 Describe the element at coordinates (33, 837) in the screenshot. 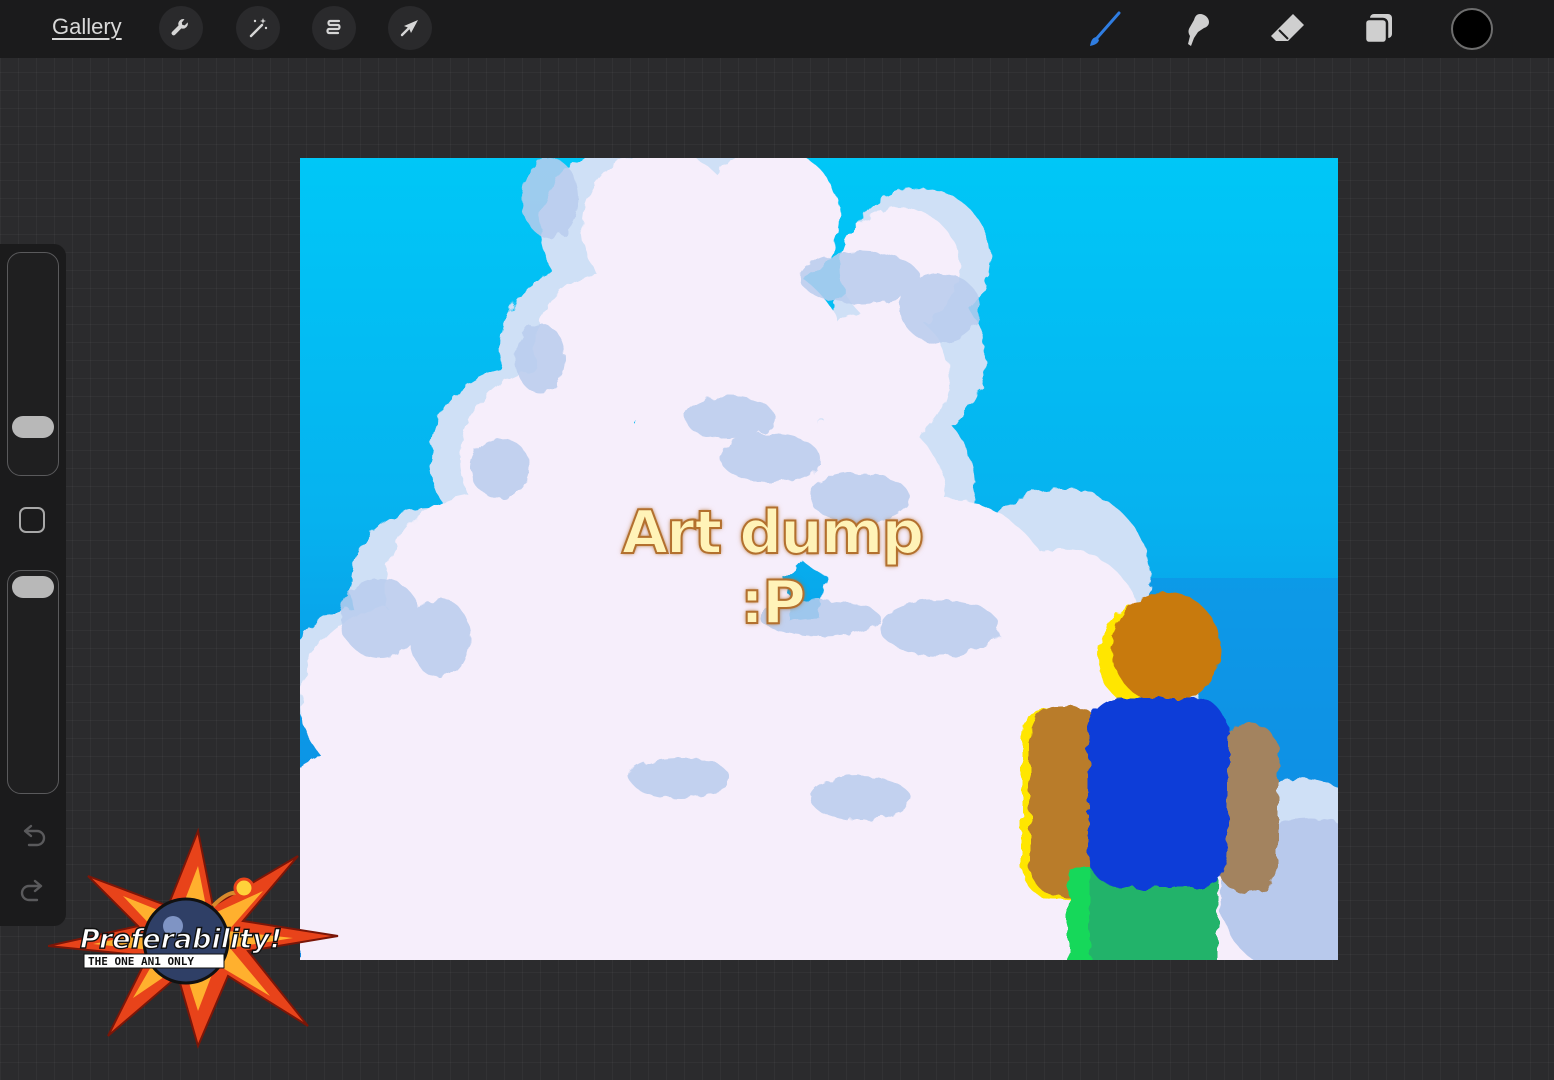

I see `undo-icon` at that location.